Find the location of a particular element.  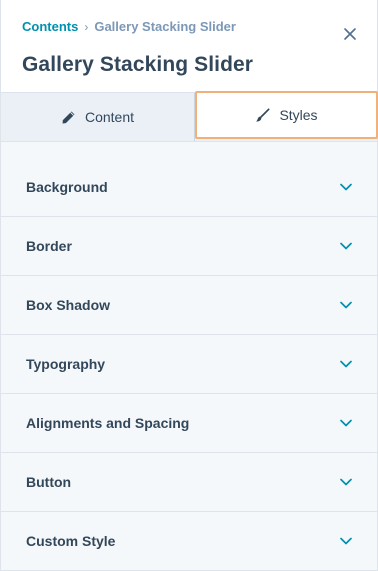

section-label: Typography is located at coordinates (66, 364).